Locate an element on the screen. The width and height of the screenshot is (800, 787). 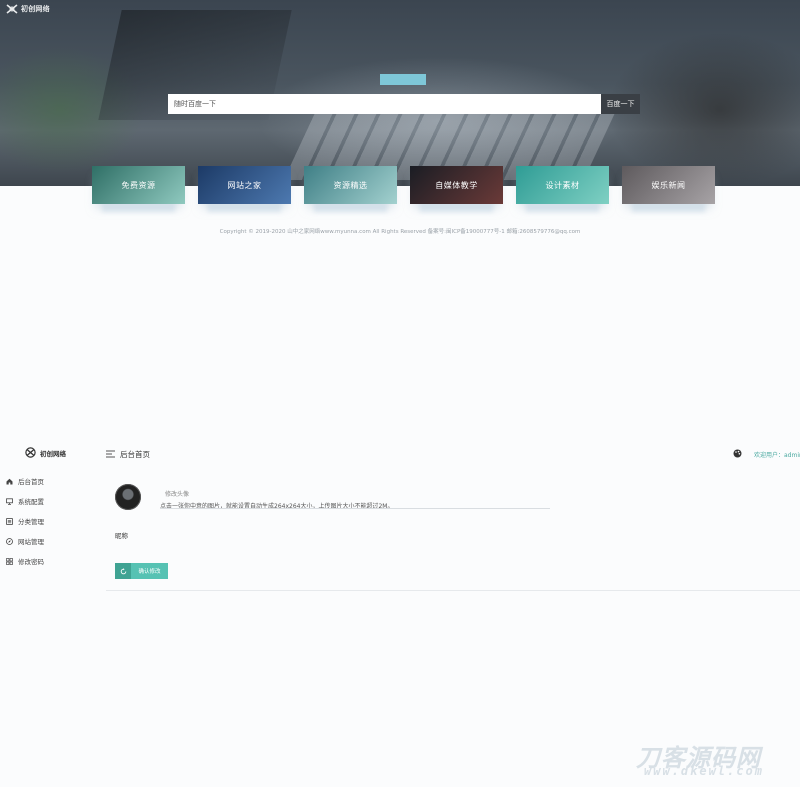
search-button: 百度一下 is located at coordinates (620, 104).